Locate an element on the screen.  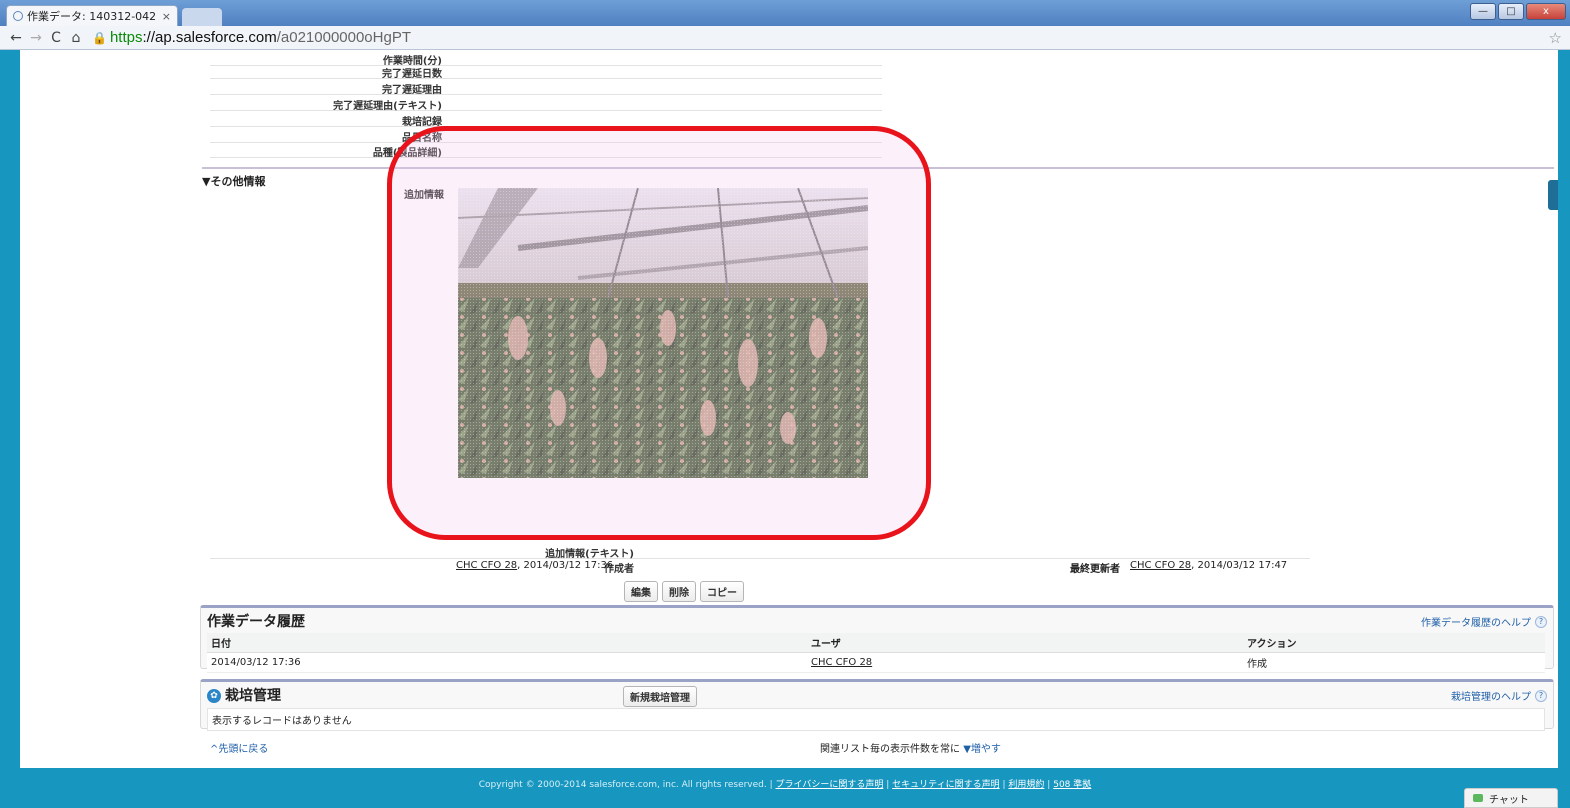
history-title: 作業データ履歴 is located at coordinates (256, 622).